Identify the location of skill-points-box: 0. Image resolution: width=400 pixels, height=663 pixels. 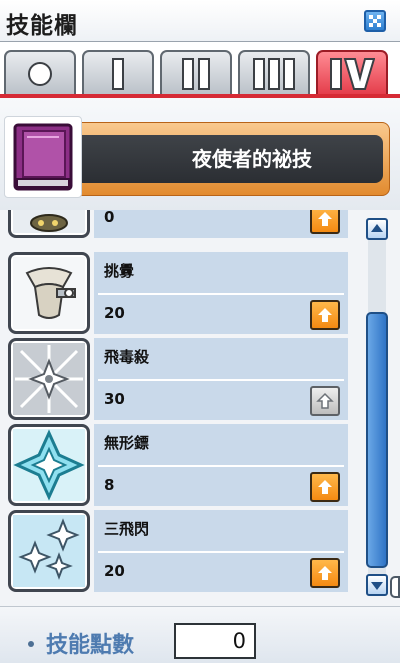
(215, 641).